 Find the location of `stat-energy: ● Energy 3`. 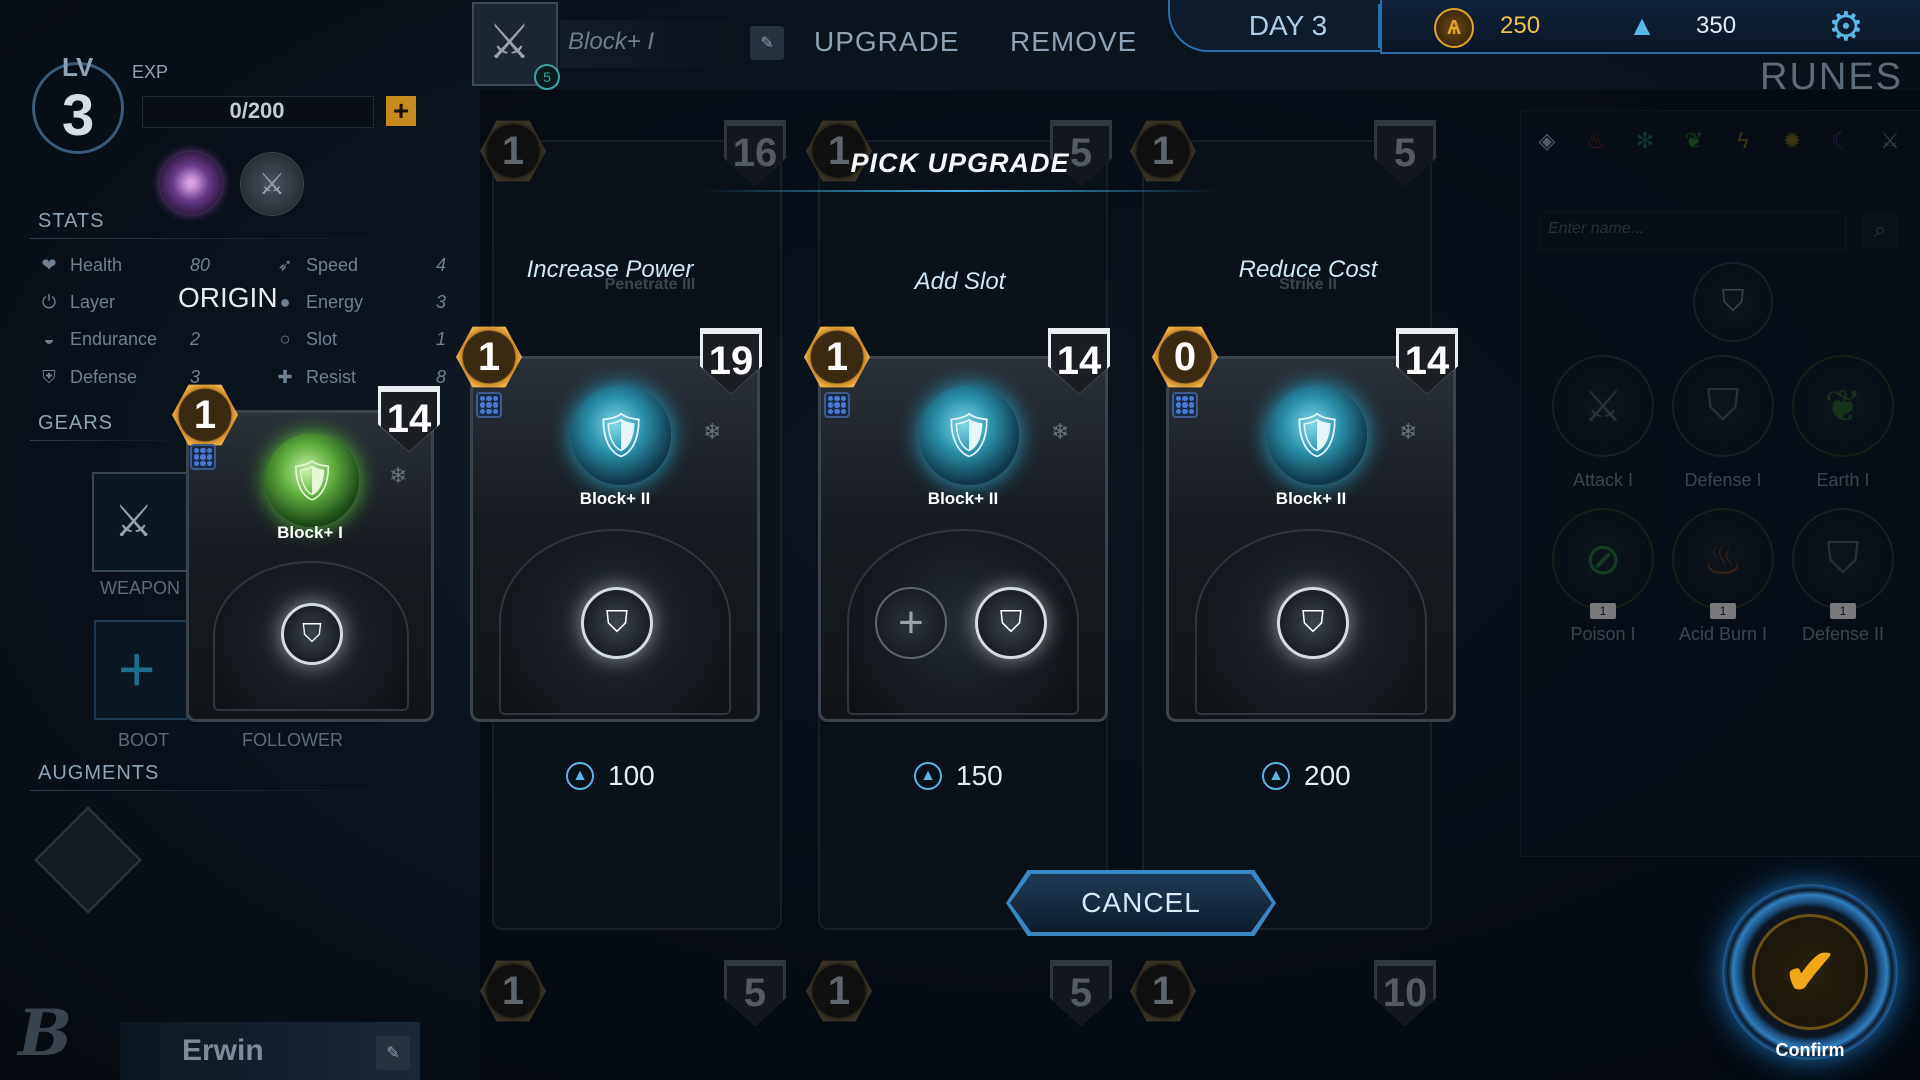

stat-energy: ● Energy 3 is located at coordinates (360, 302).